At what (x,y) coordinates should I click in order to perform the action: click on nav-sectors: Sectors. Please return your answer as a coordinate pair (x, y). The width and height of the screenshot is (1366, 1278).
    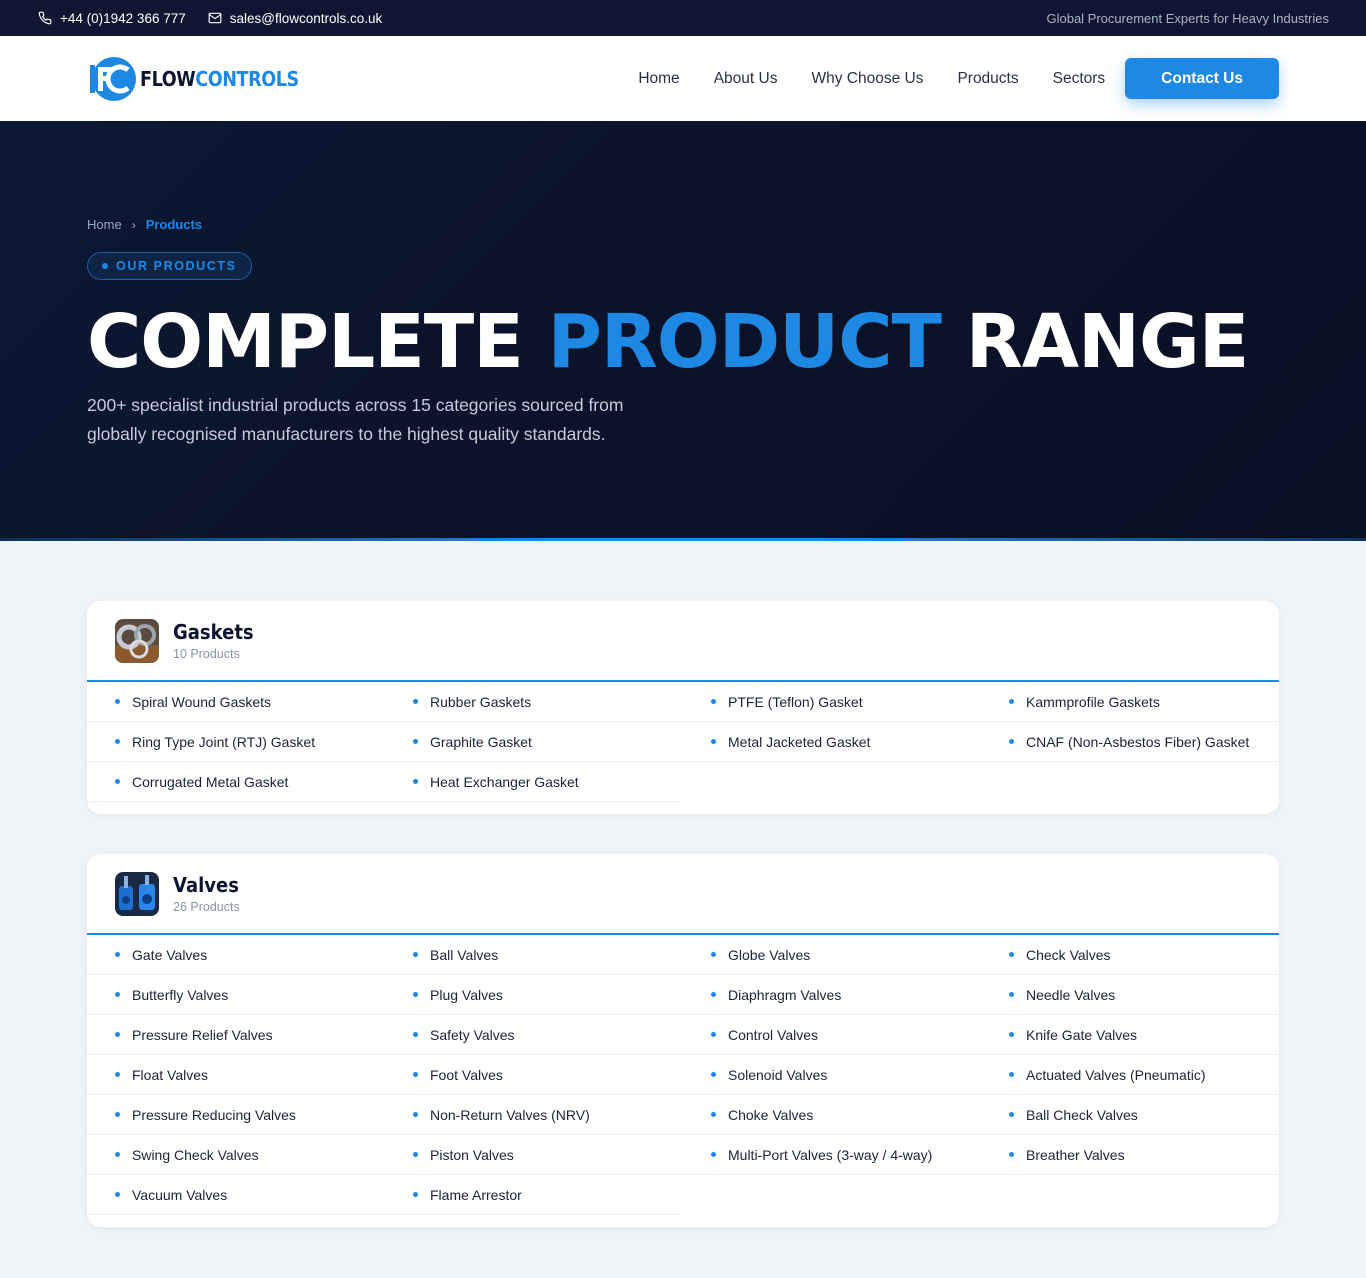
    Looking at the image, I should click on (1079, 79).